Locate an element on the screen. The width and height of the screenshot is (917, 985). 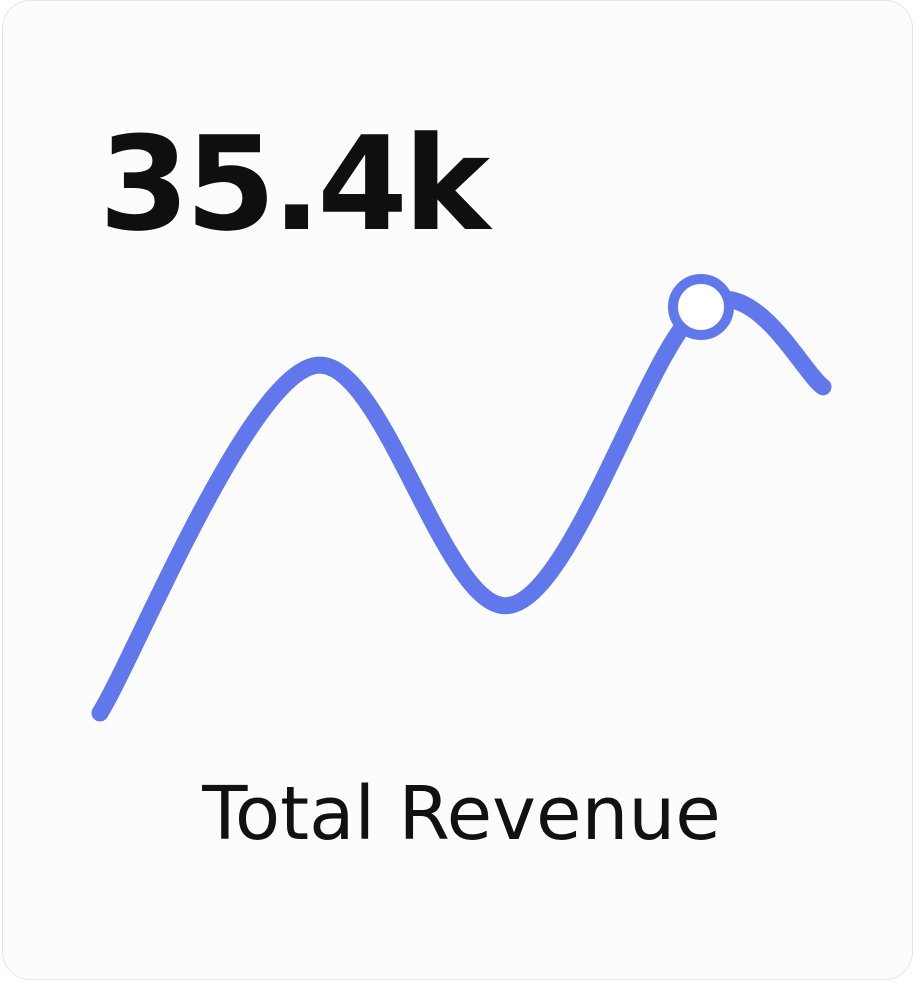
metric-label: Total Revenue is located at coordinates (461, 814).